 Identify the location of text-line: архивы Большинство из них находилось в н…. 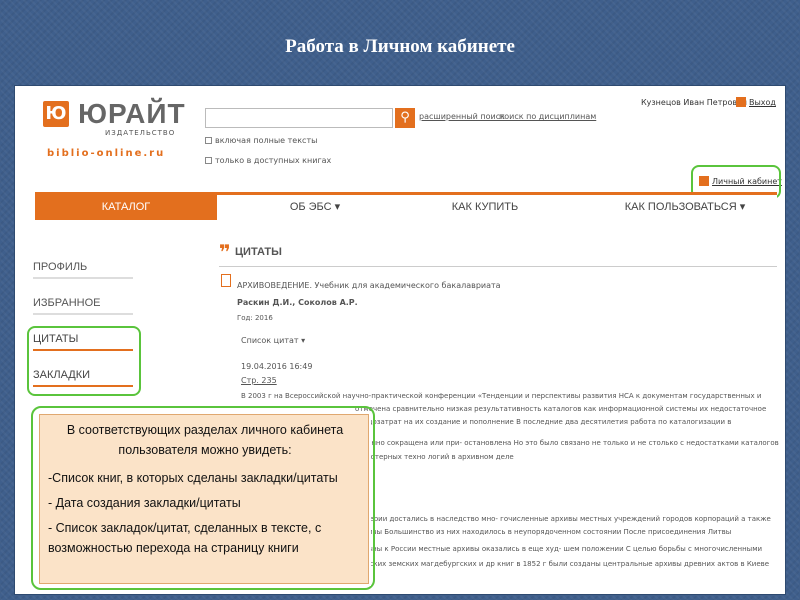
(543, 532).